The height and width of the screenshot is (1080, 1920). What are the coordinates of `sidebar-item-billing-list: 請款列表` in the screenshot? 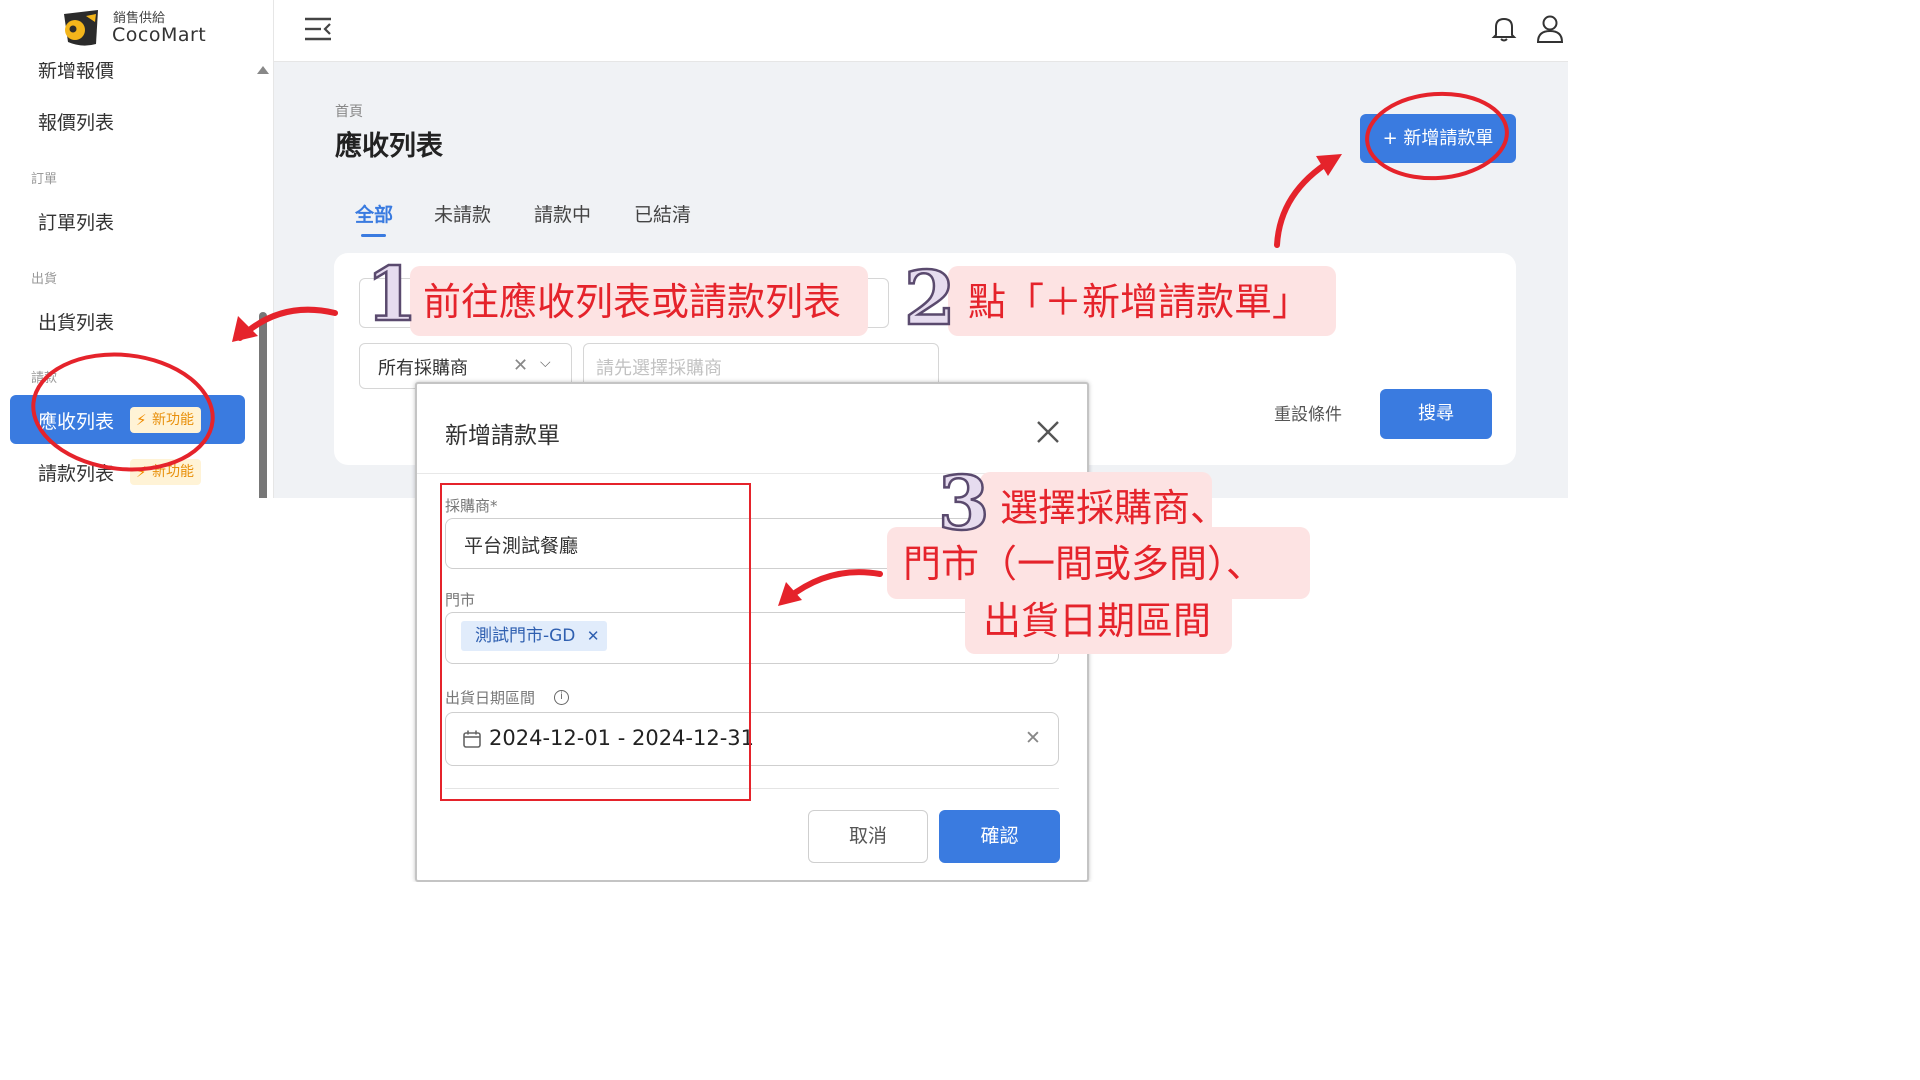 It's located at (76, 472).